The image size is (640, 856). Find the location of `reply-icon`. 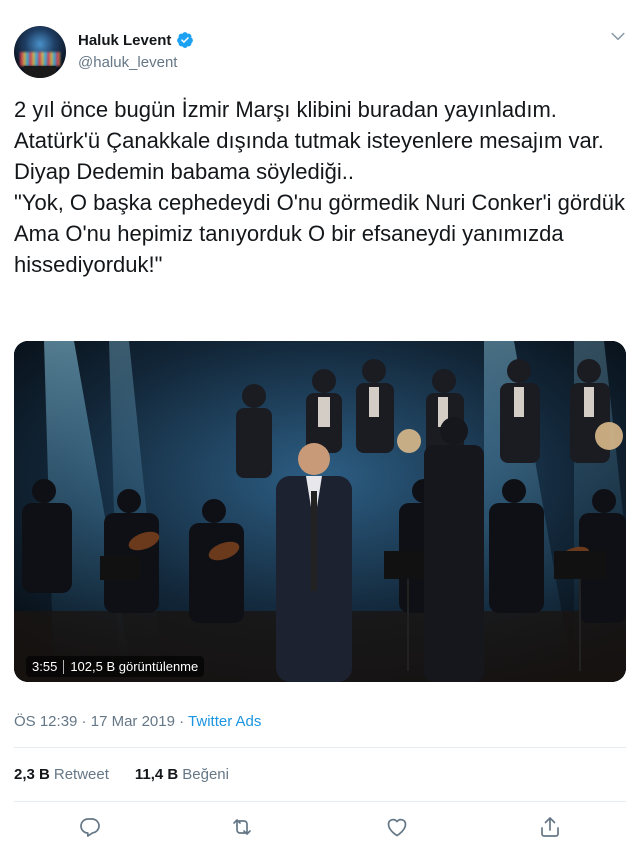

reply-icon is located at coordinates (90, 827).